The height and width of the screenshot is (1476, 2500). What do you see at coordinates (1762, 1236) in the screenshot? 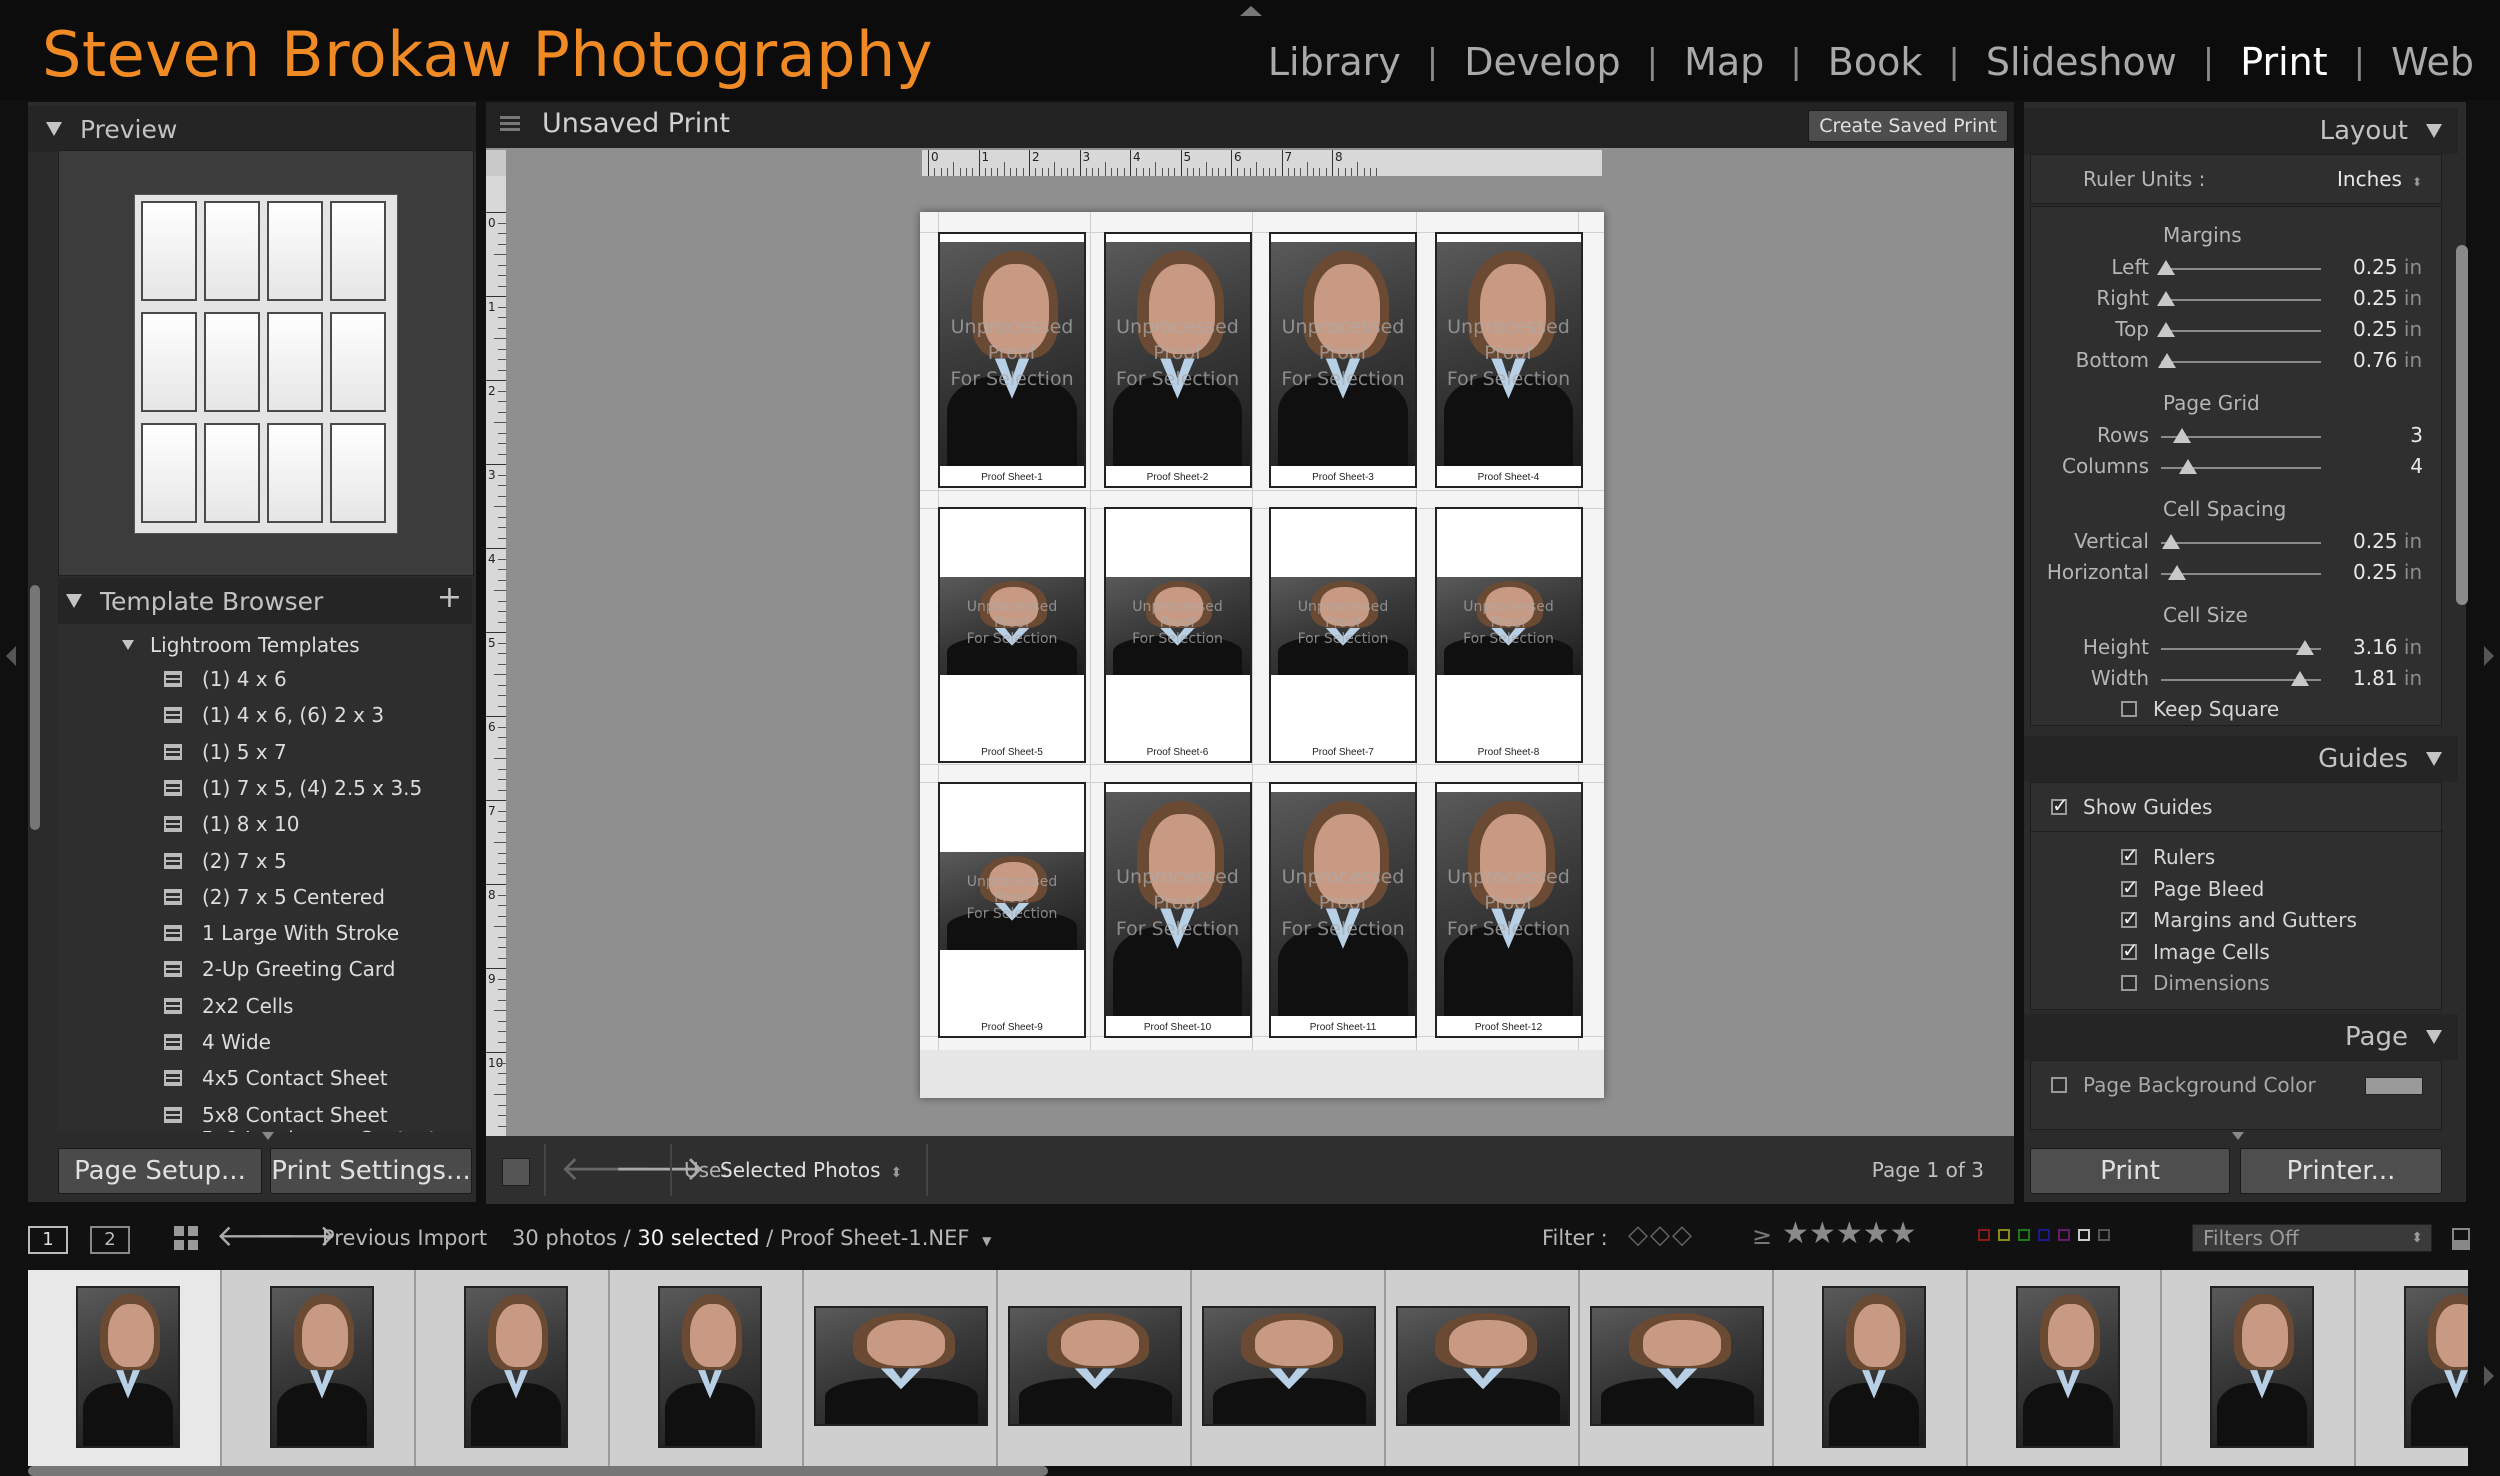
I see `rating-operator: ≥` at bounding box center [1762, 1236].